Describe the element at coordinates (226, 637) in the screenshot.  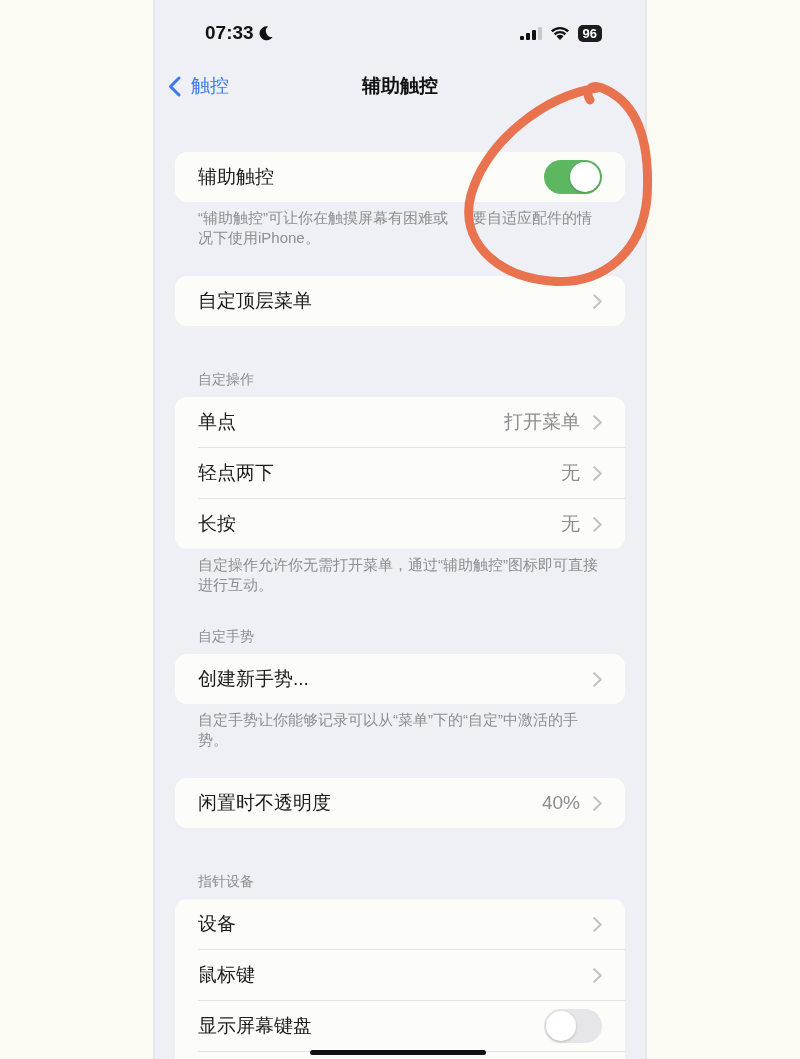
I see `section-header: 自定手势` at that location.